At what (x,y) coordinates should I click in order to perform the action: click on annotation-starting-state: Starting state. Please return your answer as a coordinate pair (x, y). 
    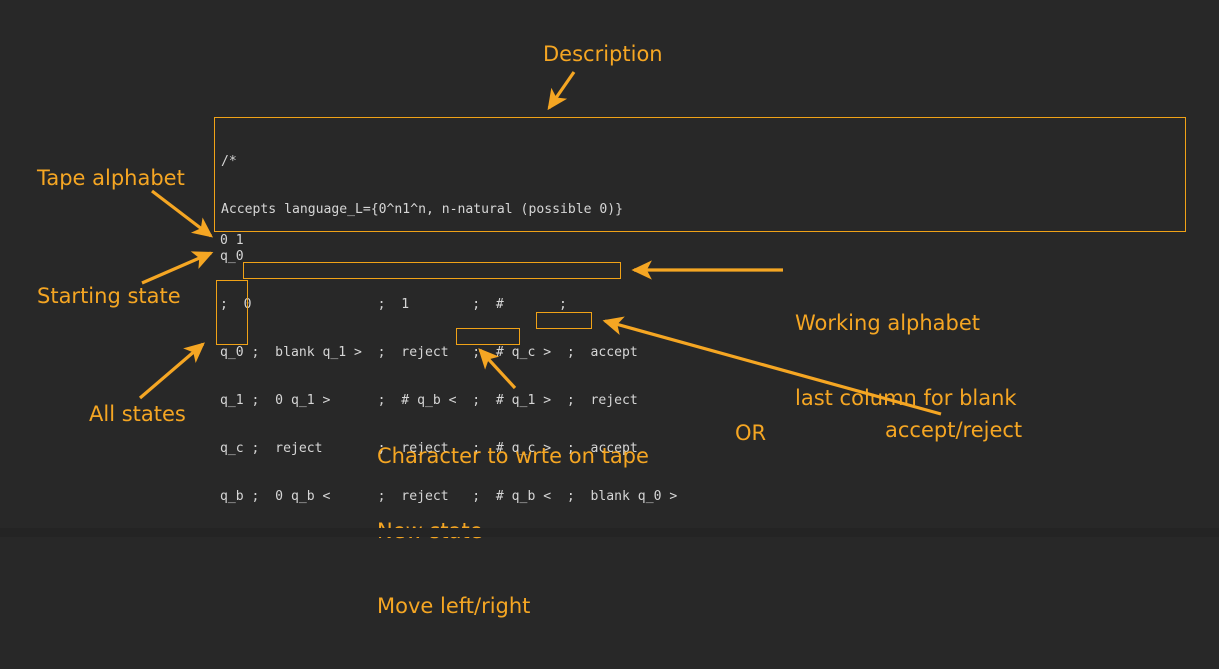
    Looking at the image, I should click on (109, 296).